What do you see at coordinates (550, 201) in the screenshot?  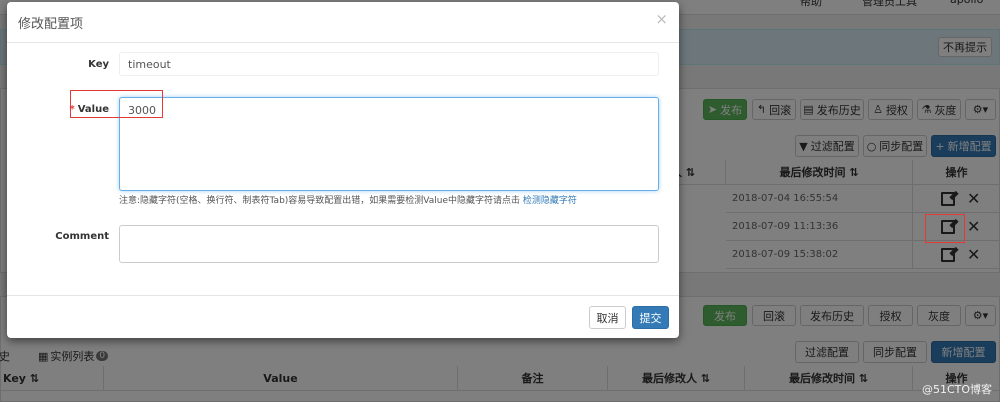 I see `detect-hidden-chars-link: 检测隐藏字符` at bounding box center [550, 201].